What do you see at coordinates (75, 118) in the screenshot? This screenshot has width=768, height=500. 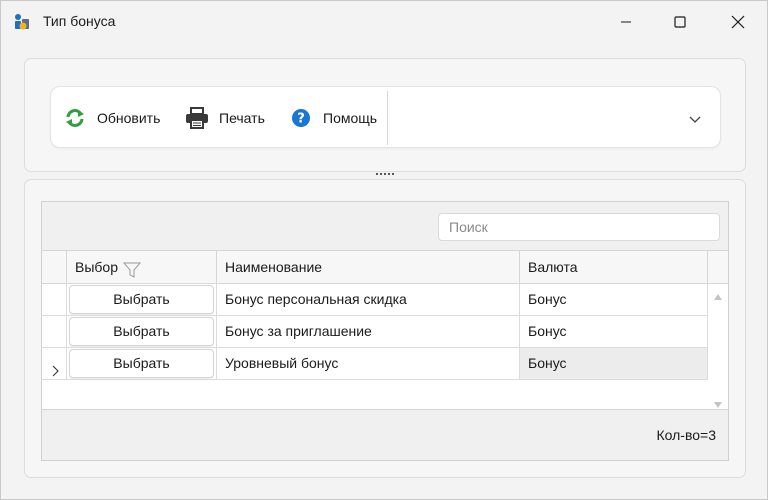 I see `refresh-icon` at bounding box center [75, 118].